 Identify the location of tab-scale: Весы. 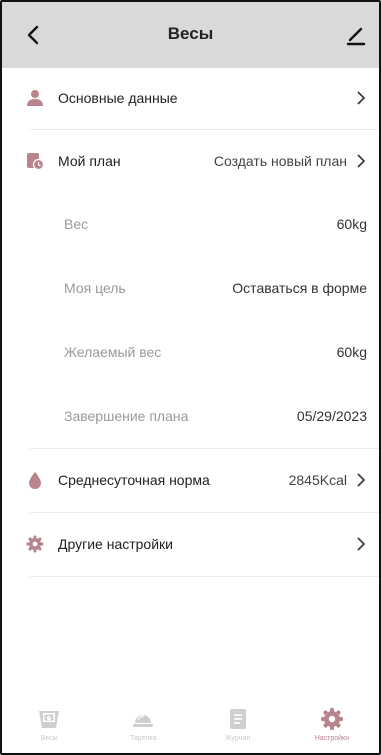
(49, 727).